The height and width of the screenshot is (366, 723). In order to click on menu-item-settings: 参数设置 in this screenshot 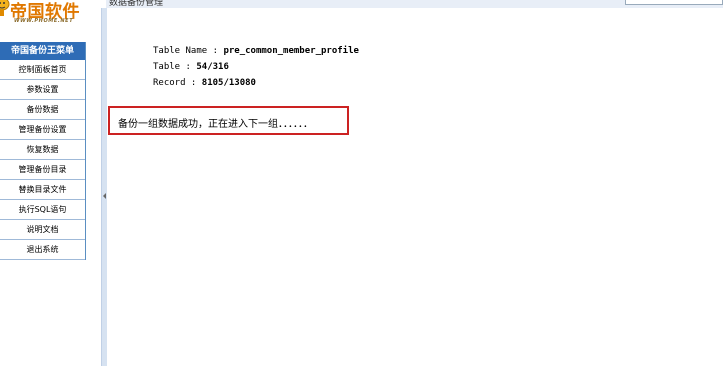, I will do `click(42, 90)`.